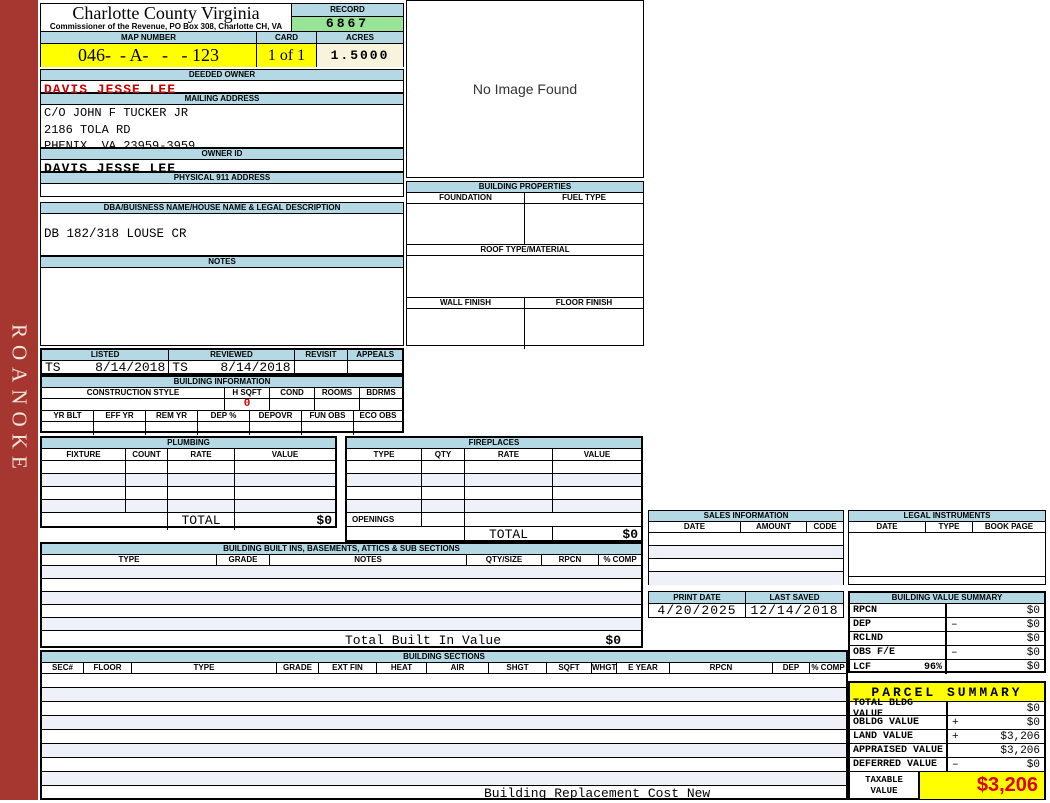 This screenshot has height=803, width=1050. I want to click on hsqft-value: 0, so click(247, 404).